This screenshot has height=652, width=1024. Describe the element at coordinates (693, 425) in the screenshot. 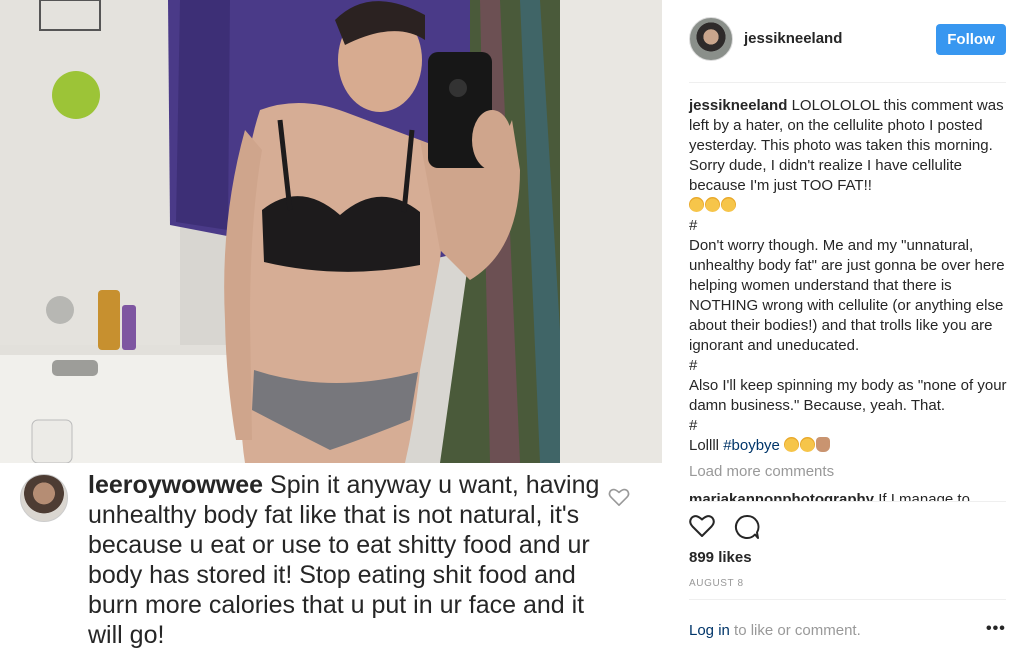

I see `caption-hash-3: #` at that location.